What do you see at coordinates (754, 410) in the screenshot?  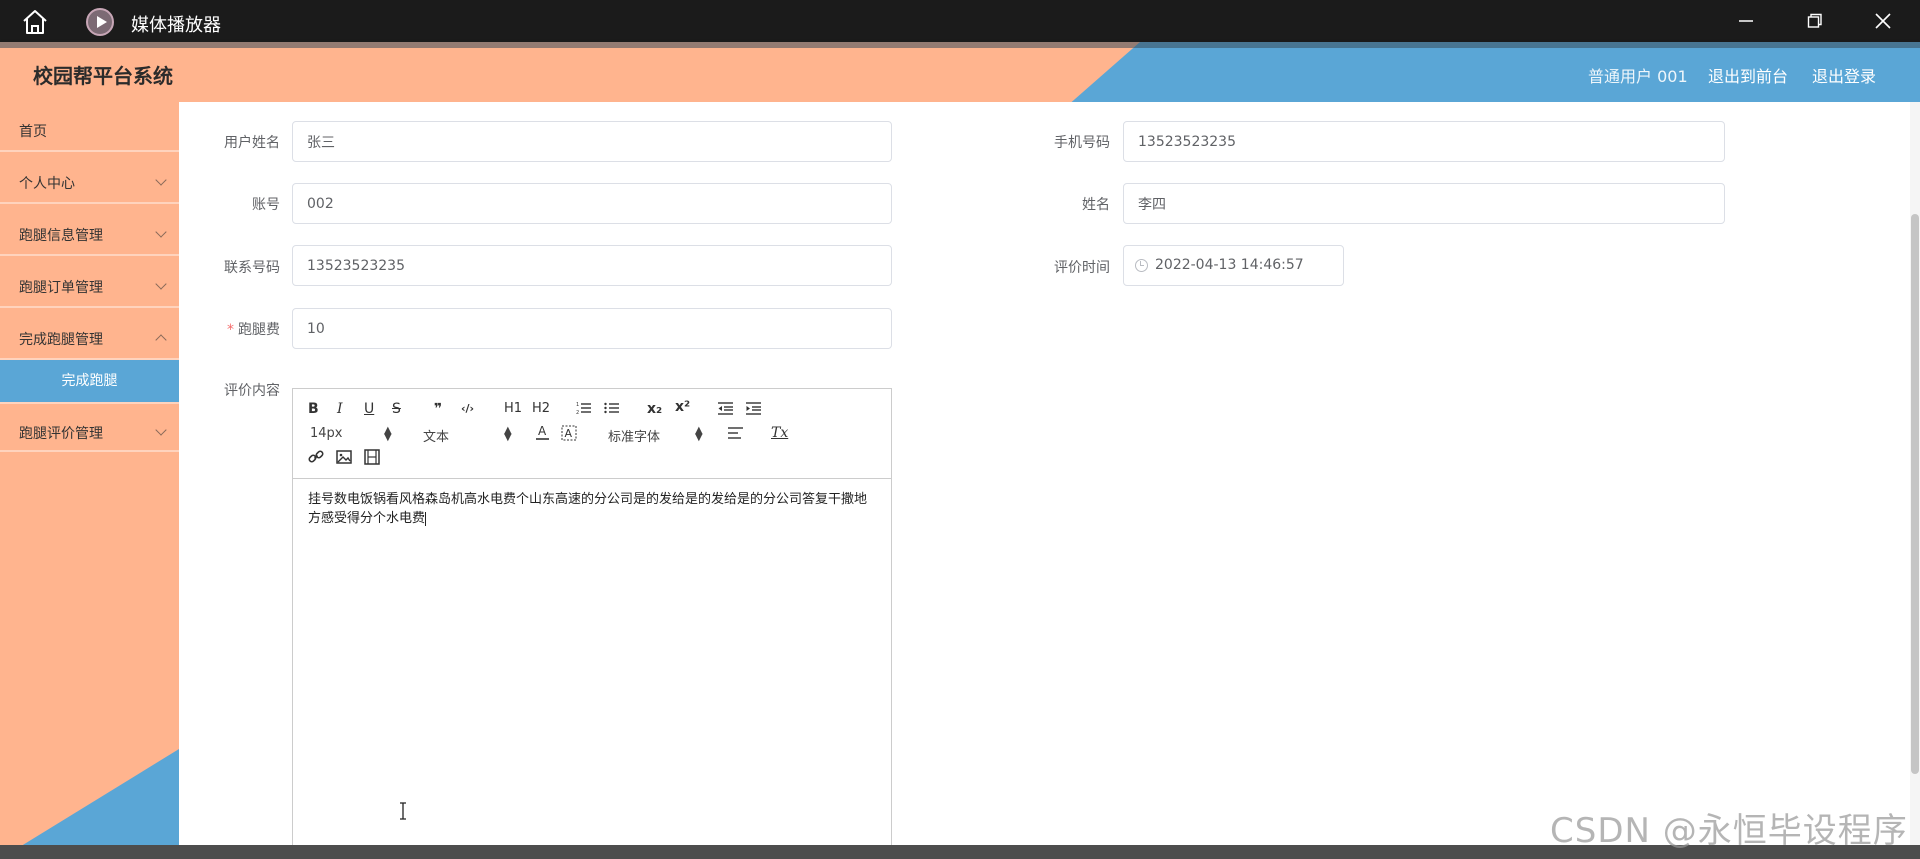 I see `indent-icon` at bounding box center [754, 410].